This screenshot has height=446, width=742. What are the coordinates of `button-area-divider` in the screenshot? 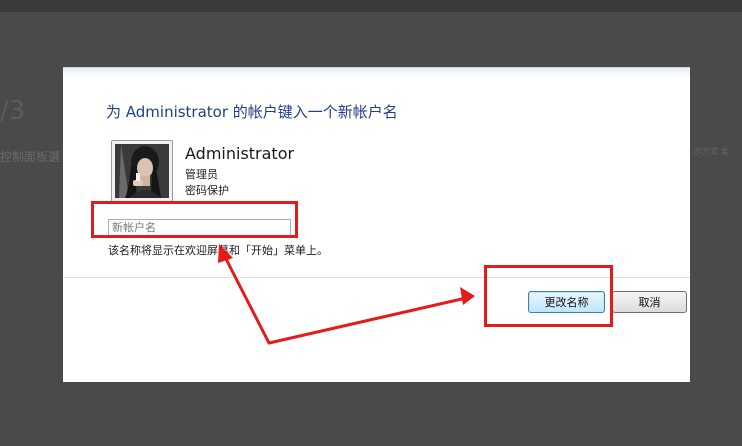 It's located at (376, 277).